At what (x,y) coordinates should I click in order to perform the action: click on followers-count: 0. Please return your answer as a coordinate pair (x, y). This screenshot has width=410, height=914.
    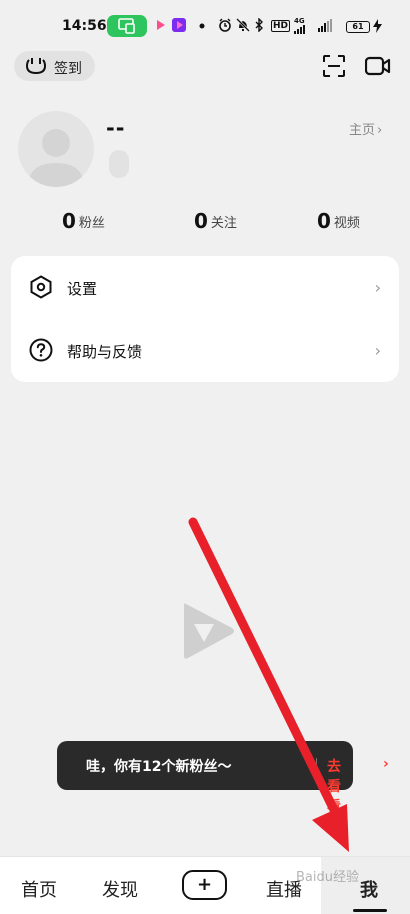
    Looking at the image, I should click on (69, 221).